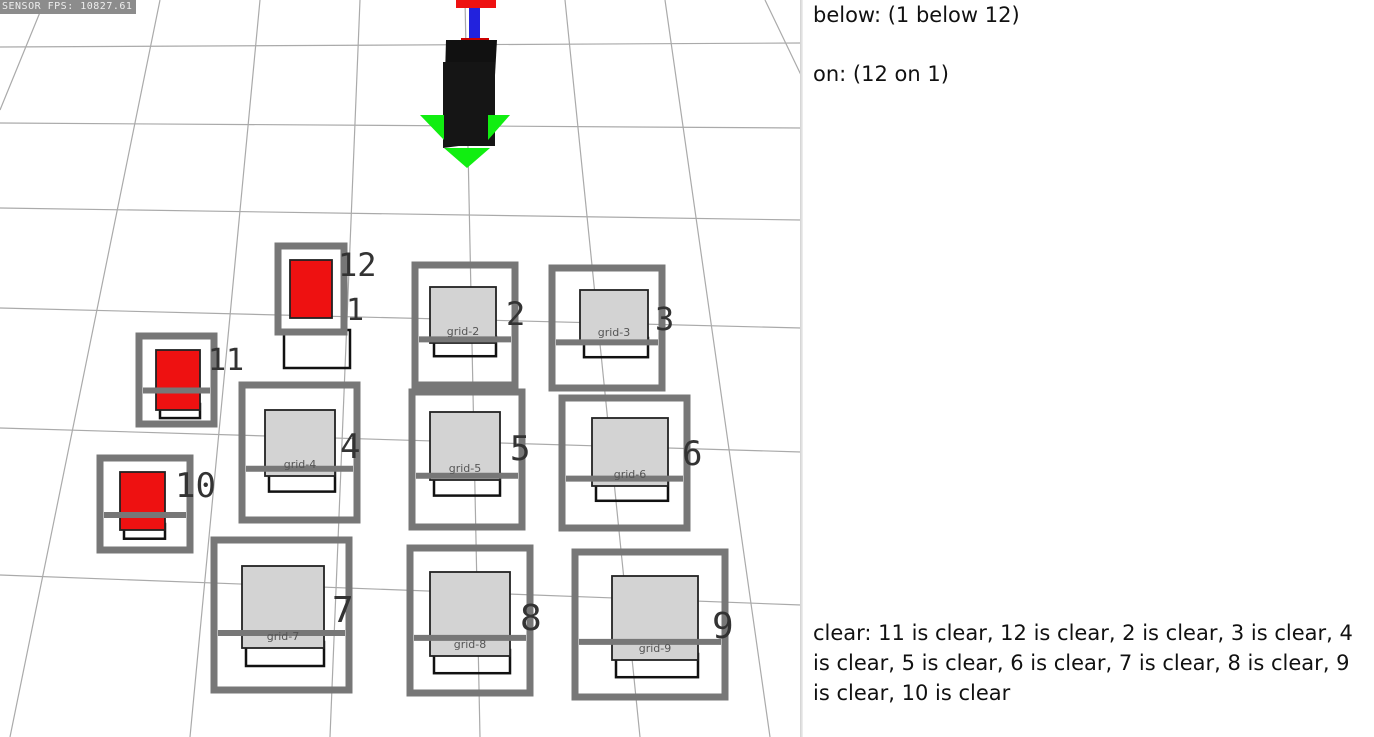 The width and height of the screenshot is (1374, 737). What do you see at coordinates (465, 468) in the screenshot?
I see `grid-name-label: grid-5` at bounding box center [465, 468].